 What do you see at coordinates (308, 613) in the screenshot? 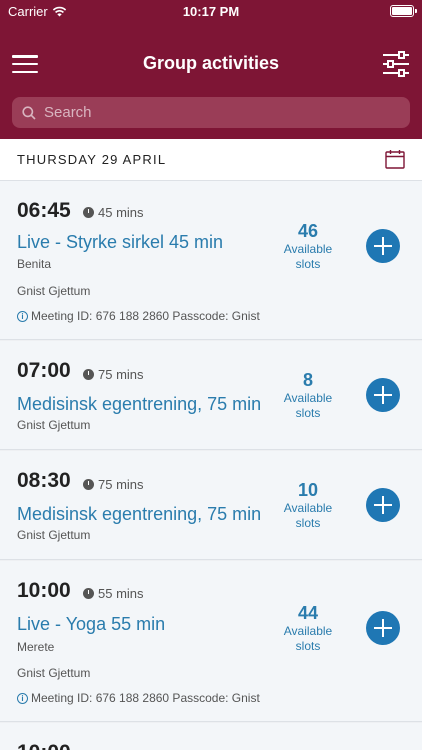
I see `slots-count: 44` at bounding box center [308, 613].